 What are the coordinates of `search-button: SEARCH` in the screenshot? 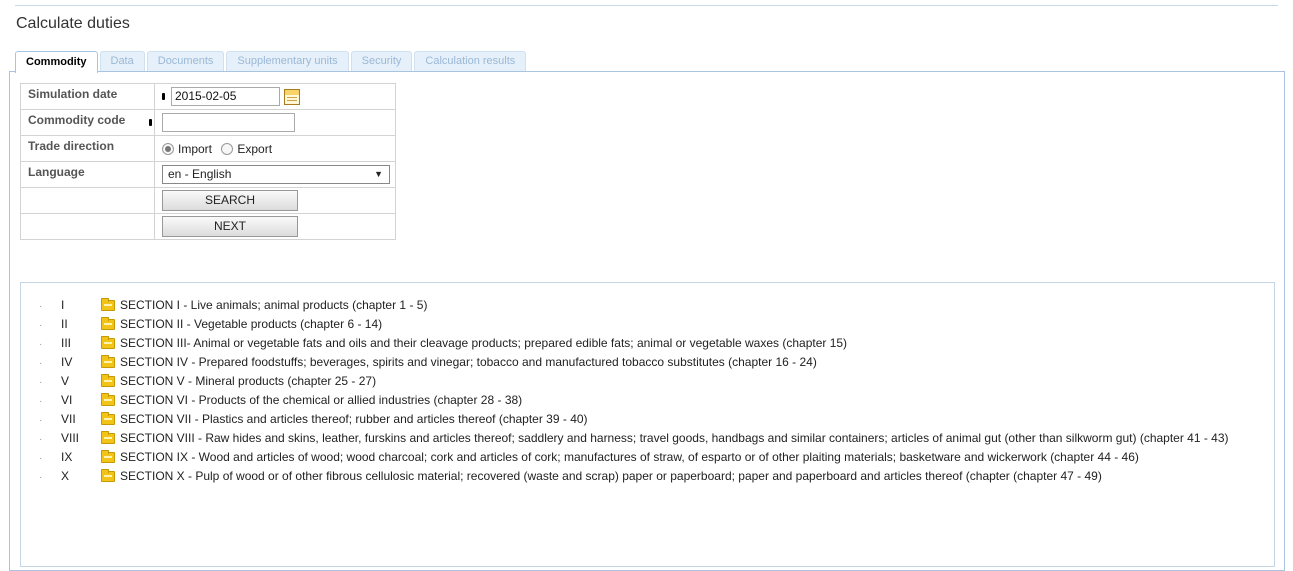 It's located at (230, 200).